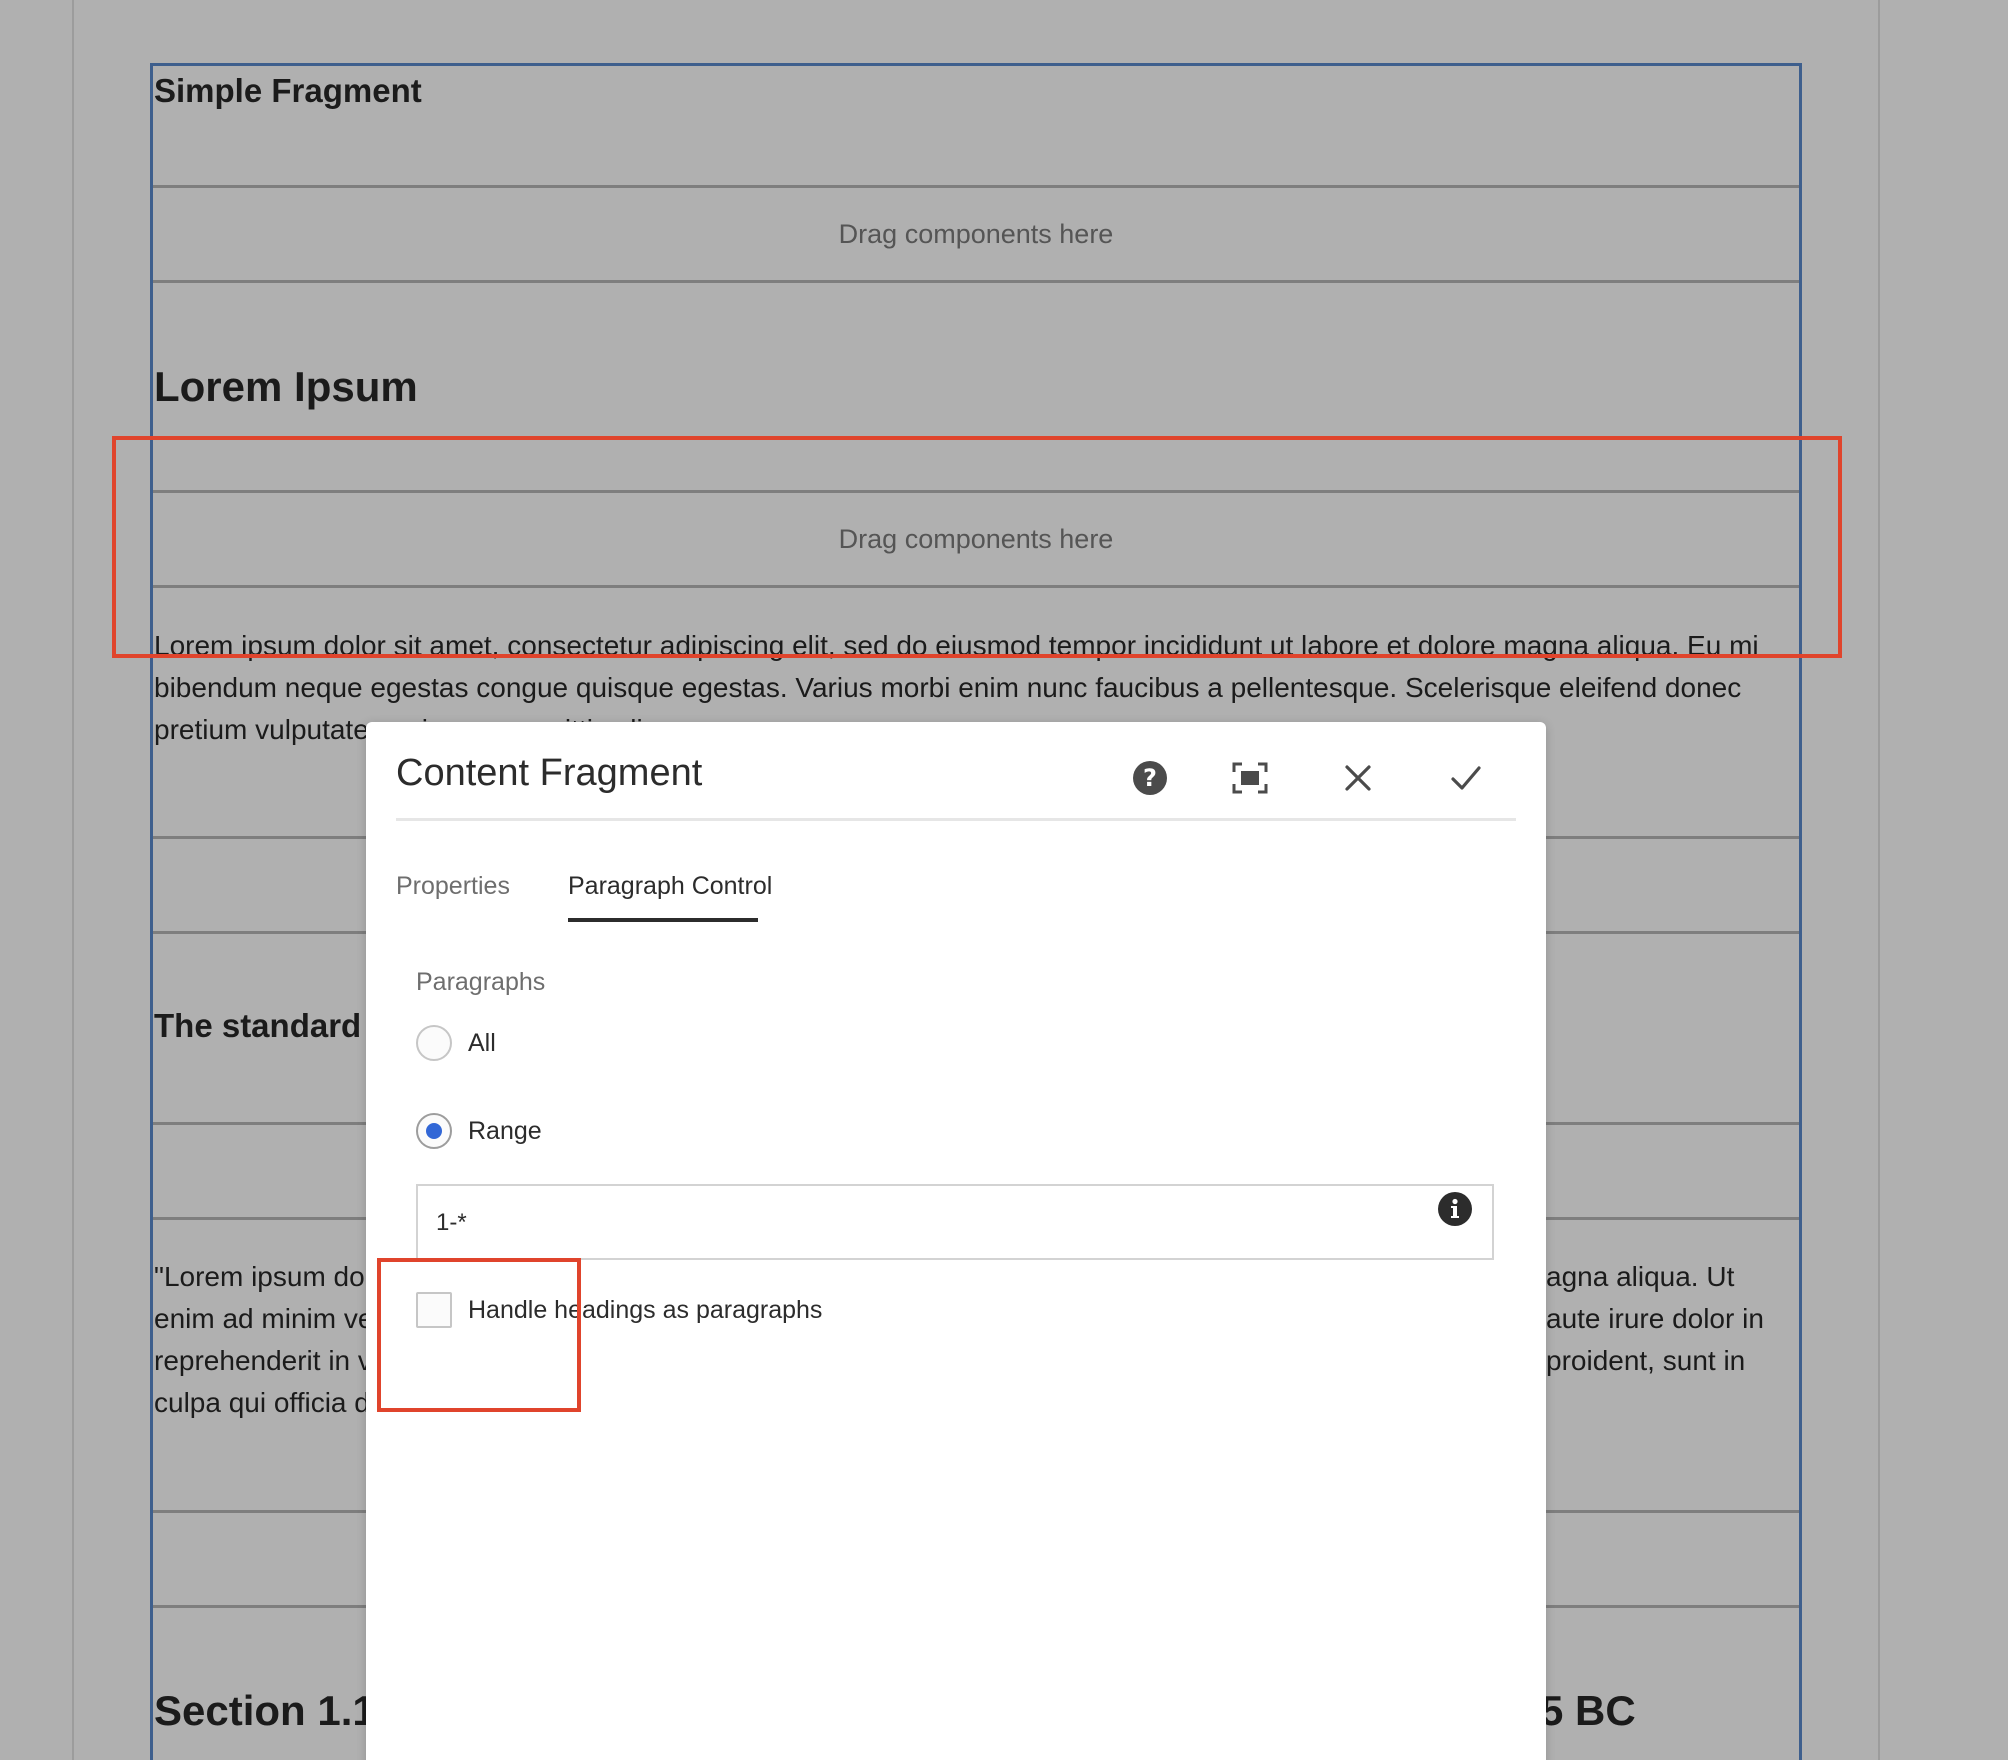 This screenshot has width=2008, height=1760. What do you see at coordinates (481, 982) in the screenshot?
I see `paragraphs-label: Paragraphs` at bounding box center [481, 982].